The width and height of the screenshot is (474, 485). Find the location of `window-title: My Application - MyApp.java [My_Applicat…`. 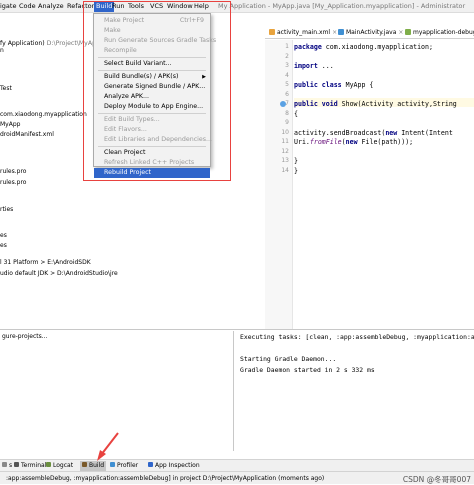

window-title: My Application - MyApp.java [My_Applicat… is located at coordinates (342, 6).